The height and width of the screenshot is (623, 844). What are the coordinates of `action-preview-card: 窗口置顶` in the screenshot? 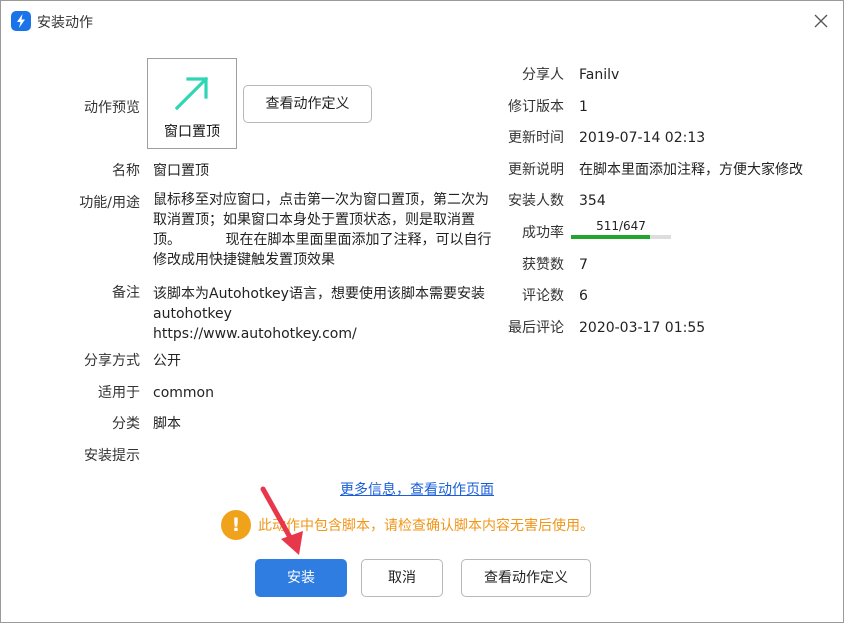 It's located at (192, 103).